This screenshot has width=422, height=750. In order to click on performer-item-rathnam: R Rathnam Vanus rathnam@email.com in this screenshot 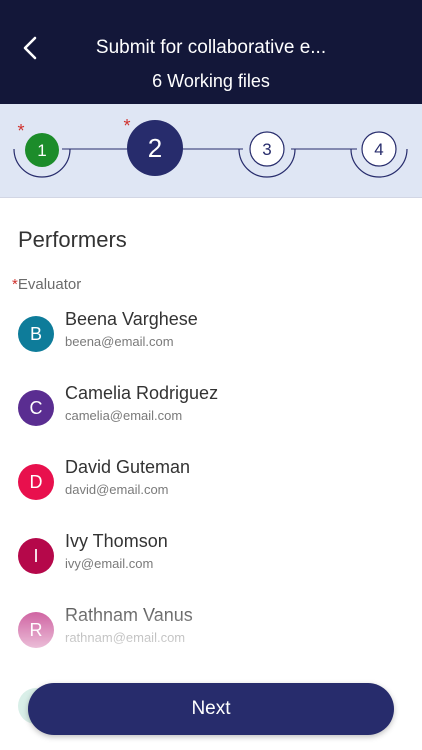, I will do `click(211, 630)`.